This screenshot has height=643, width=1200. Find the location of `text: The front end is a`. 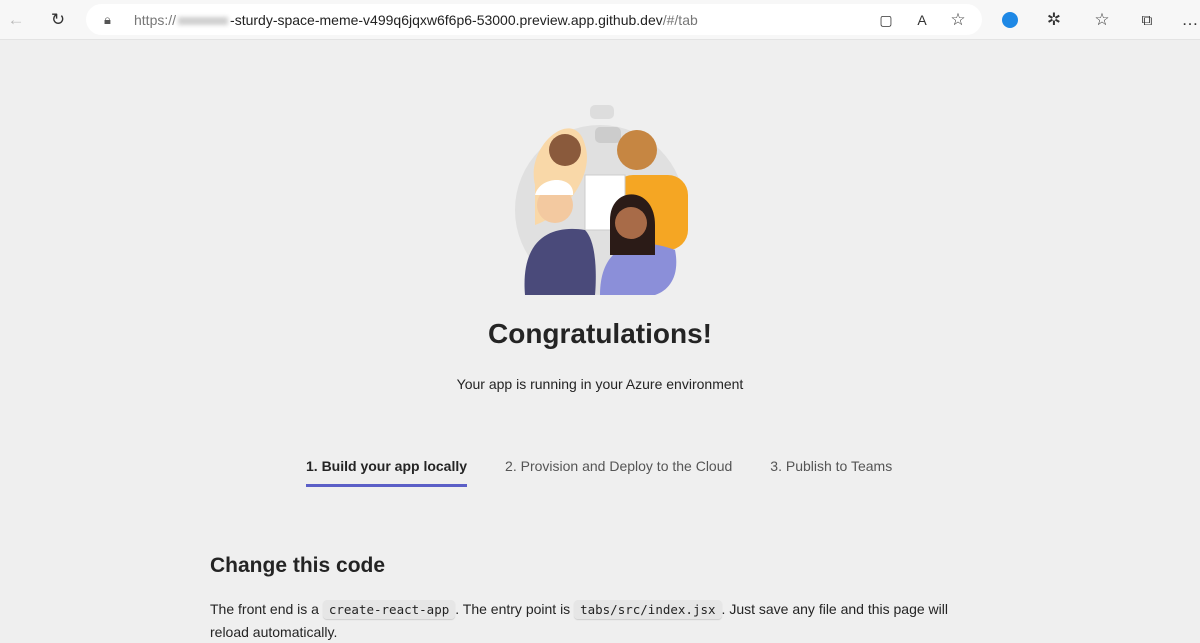

text: The front end is a is located at coordinates (266, 609).